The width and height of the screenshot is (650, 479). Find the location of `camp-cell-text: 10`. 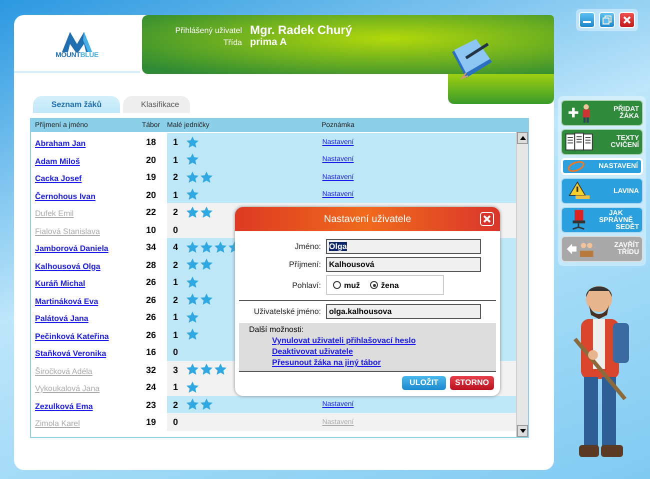

camp-cell-text: 10 is located at coordinates (150, 229).